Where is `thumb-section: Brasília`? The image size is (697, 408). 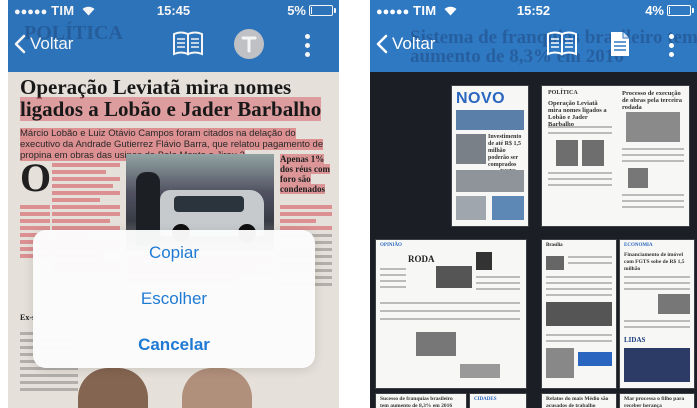 thumb-section: Brasília is located at coordinates (554, 245).